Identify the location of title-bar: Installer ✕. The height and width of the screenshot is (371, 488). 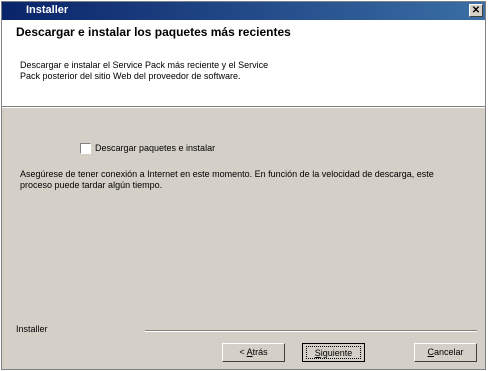
(243, 11).